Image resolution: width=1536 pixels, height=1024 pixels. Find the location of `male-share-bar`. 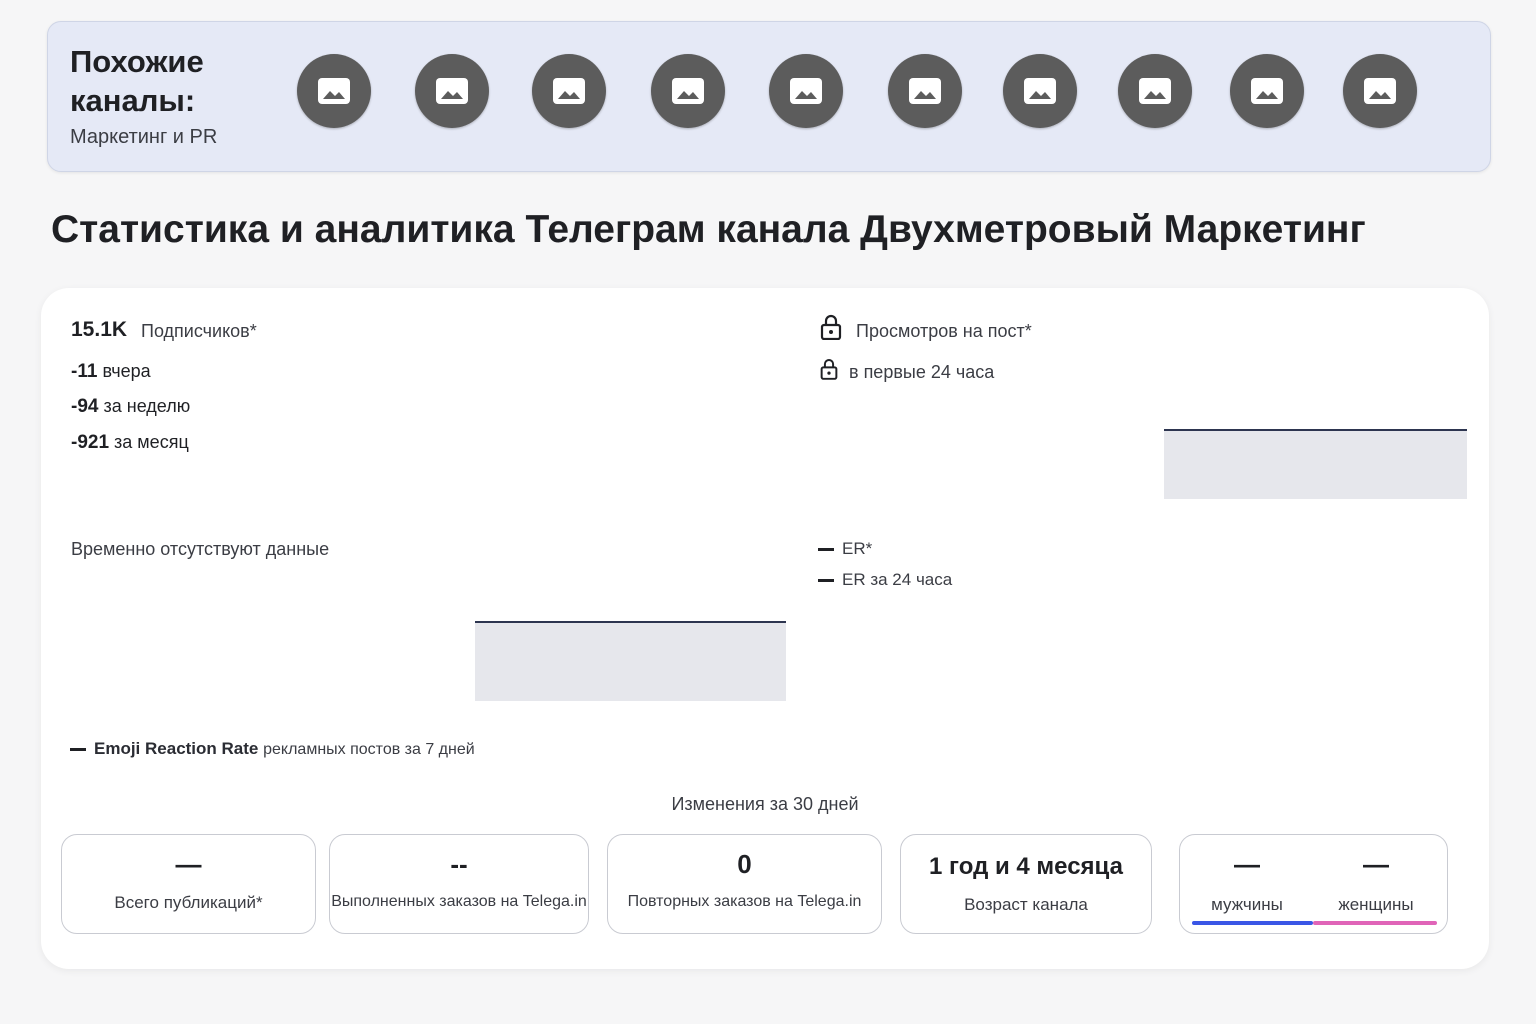

male-share-bar is located at coordinates (1252, 923).